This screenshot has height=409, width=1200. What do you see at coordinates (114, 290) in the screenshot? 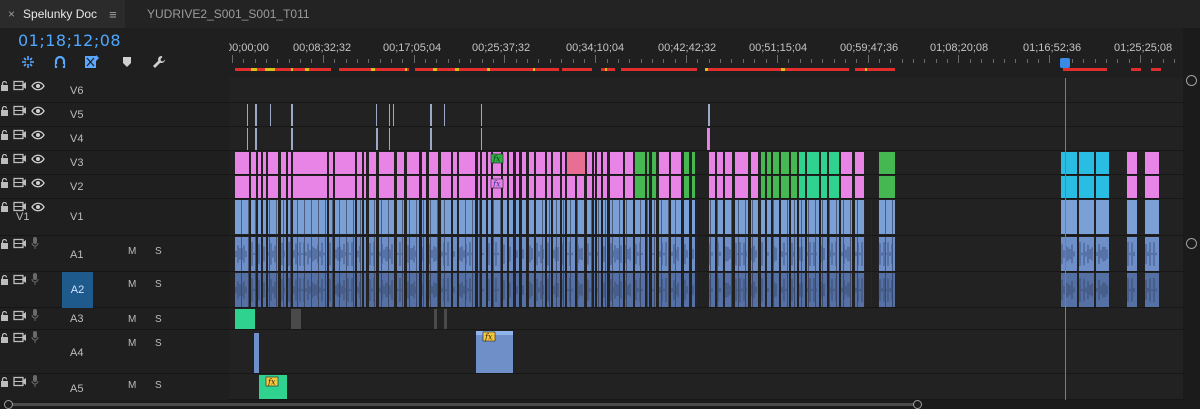
I see `track-header-a2: A2 M S` at bounding box center [114, 290].